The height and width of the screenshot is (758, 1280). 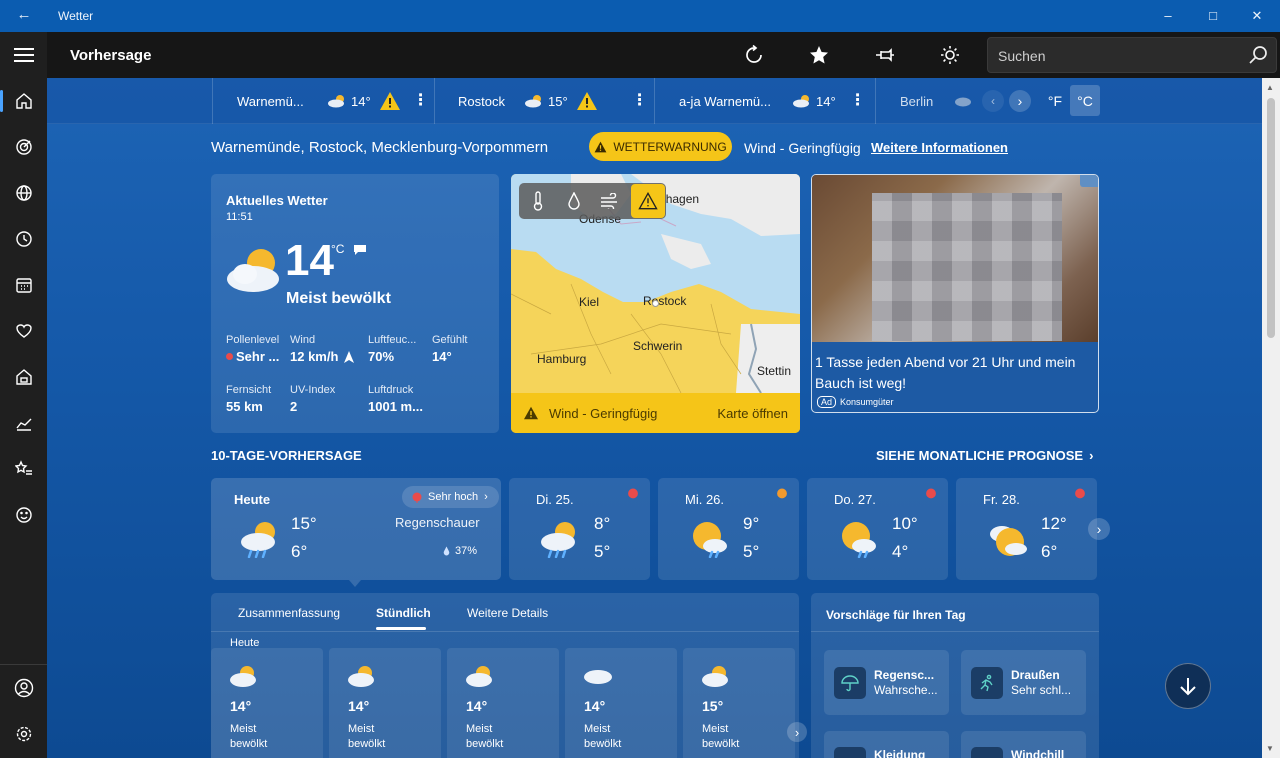 What do you see at coordinates (23, 193) in the screenshot?
I see `globe-icon` at bounding box center [23, 193].